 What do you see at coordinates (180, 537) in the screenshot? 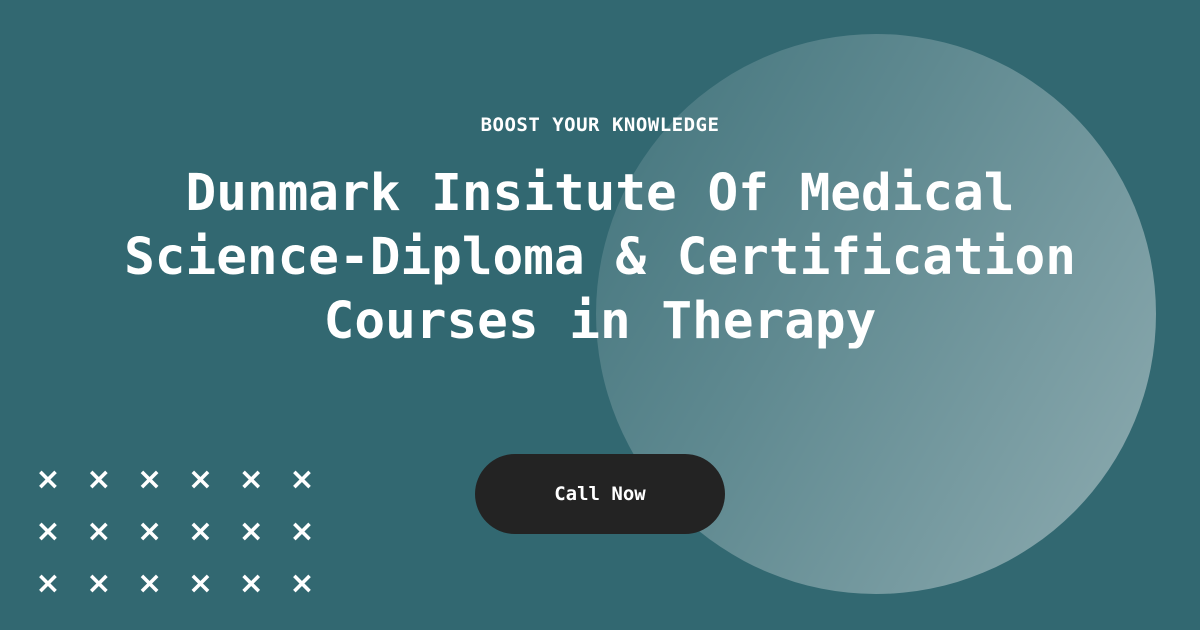
I see `x-mark-pattern: × × × × × × × × × × × × × × × × × ×` at bounding box center [180, 537].